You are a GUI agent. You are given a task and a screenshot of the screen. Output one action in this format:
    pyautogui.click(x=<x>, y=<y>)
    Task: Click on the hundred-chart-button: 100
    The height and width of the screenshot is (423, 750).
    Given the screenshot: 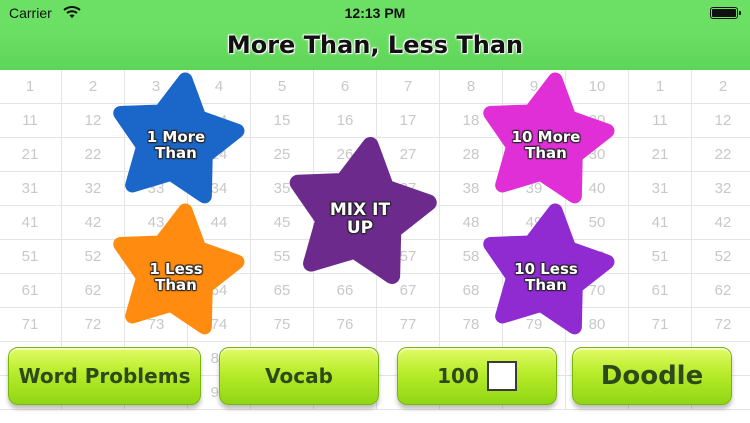 What is the action you would take?
    pyautogui.click(x=477, y=376)
    